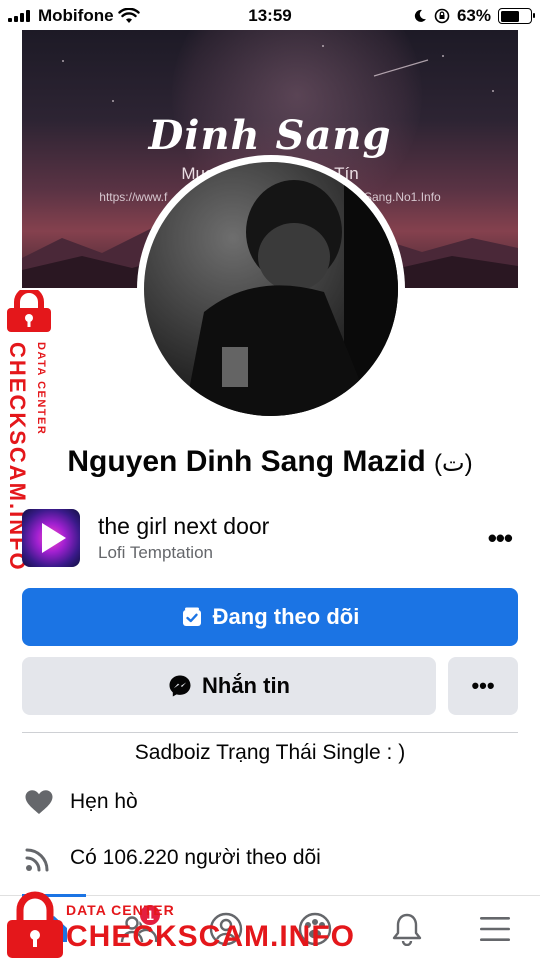 The image size is (540, 960). What do you see at coordinates (270, 802) in the screenshot?
I see `info-row-relationship: Hẹn hò` at bounding box center [270, 802].